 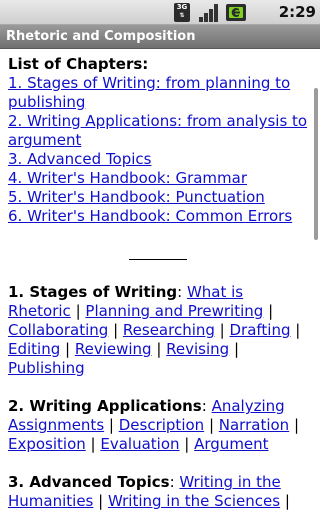 I want to click on chapter-link-4: 4. Writer's Handbook: Grammar, so click(x=158, y=178).